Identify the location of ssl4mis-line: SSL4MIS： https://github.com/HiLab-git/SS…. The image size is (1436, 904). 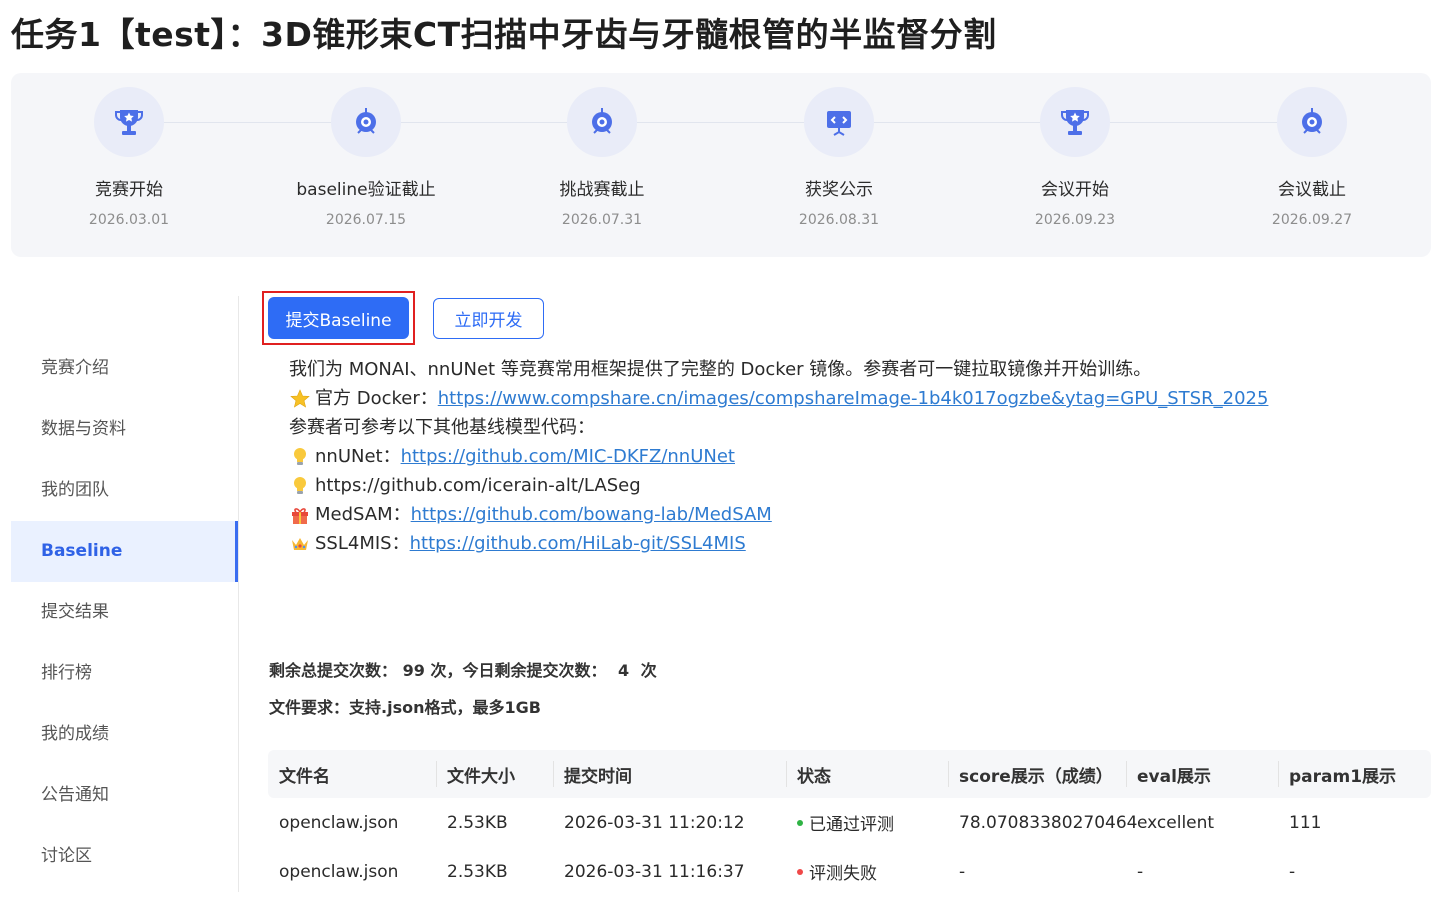
(778, 543).